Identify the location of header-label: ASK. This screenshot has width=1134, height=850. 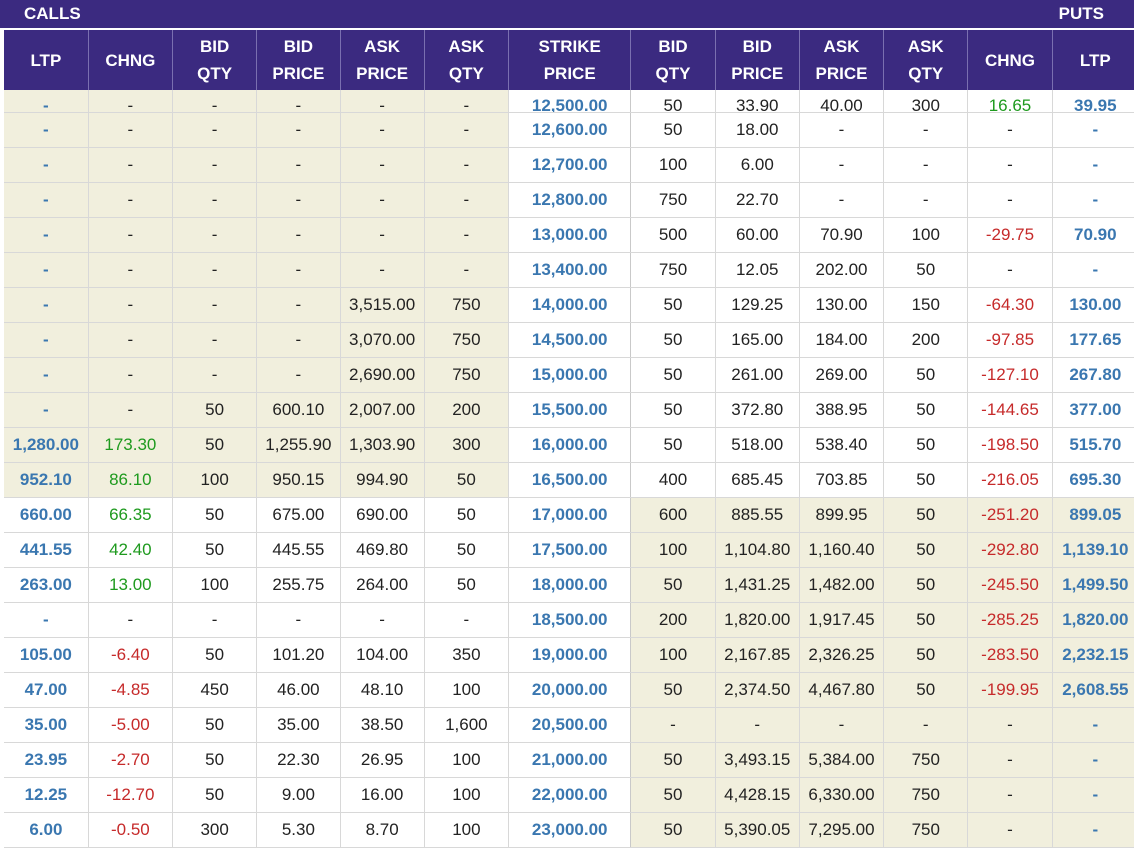
(841, 46).